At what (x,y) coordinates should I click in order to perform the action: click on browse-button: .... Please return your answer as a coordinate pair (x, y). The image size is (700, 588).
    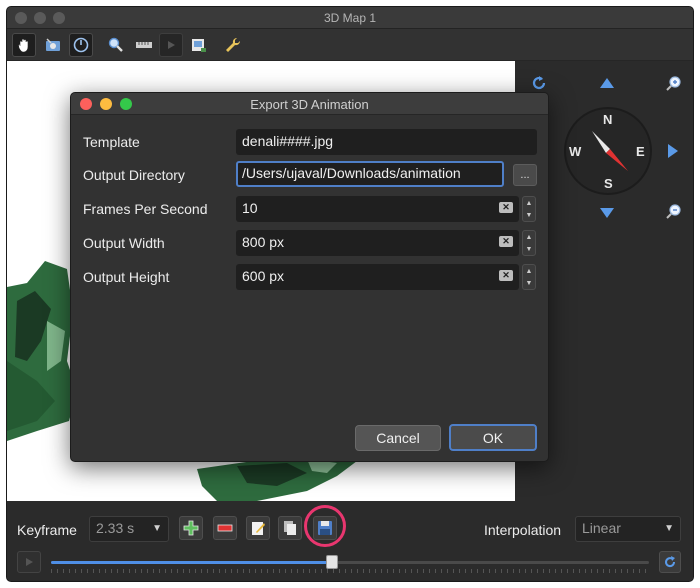
    Looking at the image, I should click on (525, 175).